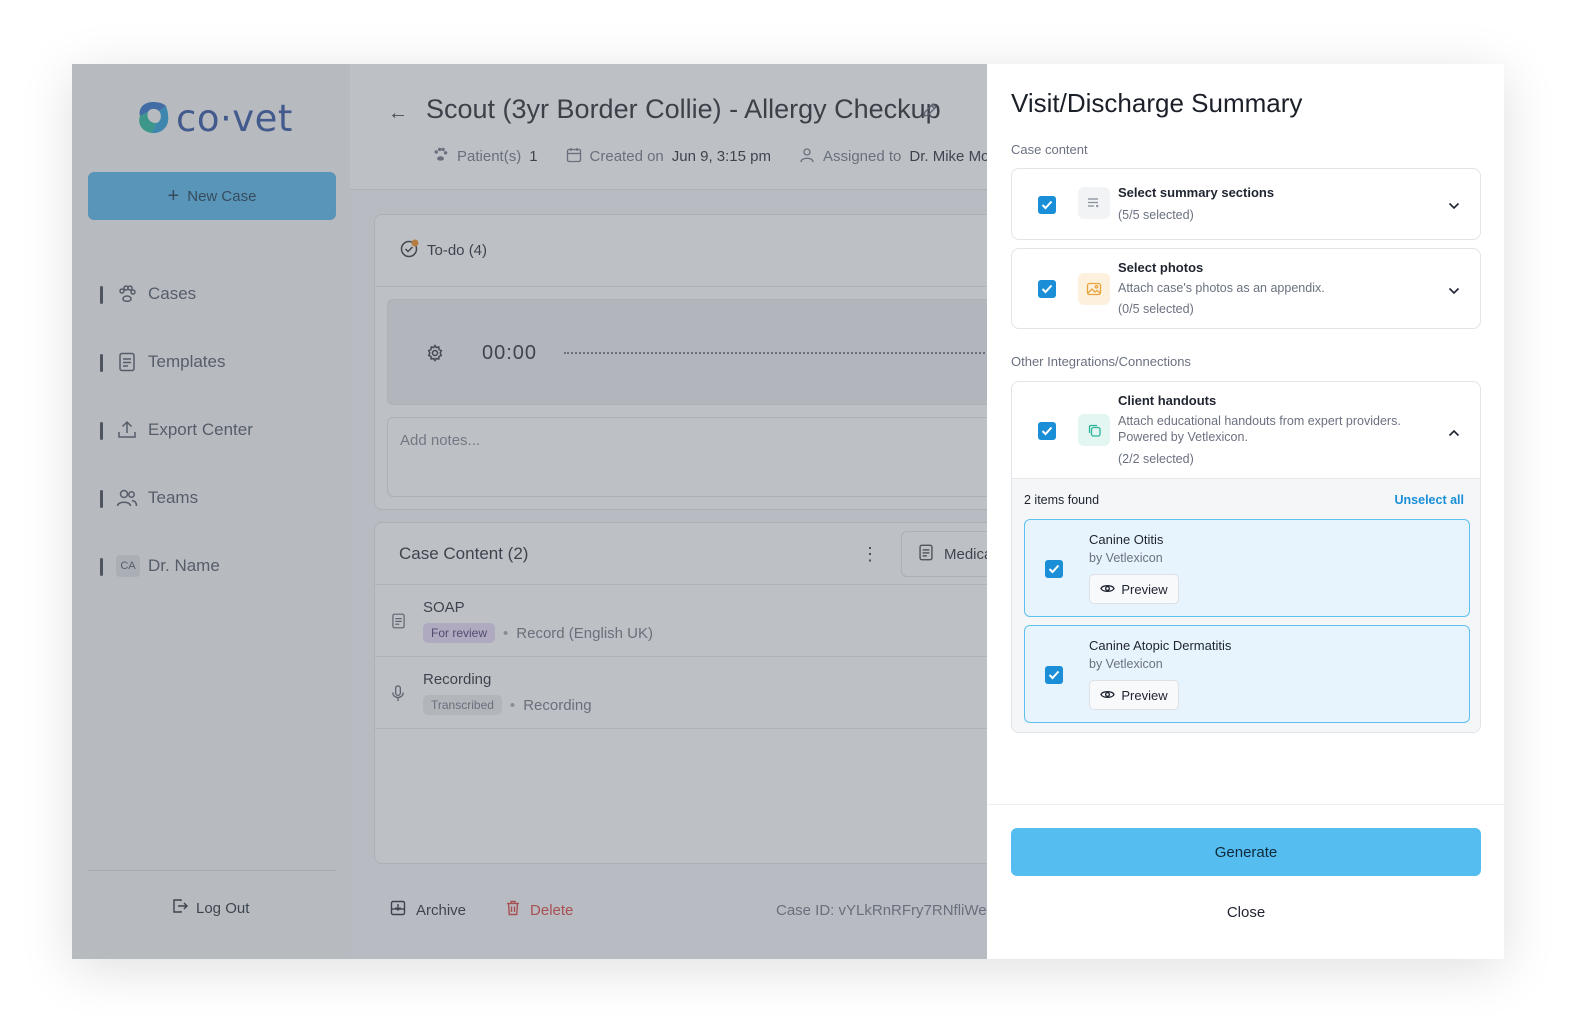  I want to click on unselect-all-link: Unselect all, so click(1429, 500).